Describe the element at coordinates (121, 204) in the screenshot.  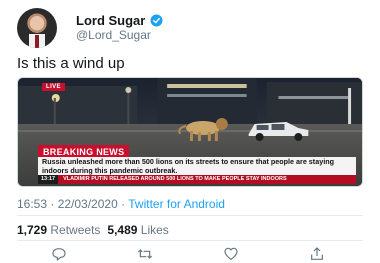
I see `tweet-timestamp-row: 16:53 · 22/03/2020 · Twitter for Android` at that location.